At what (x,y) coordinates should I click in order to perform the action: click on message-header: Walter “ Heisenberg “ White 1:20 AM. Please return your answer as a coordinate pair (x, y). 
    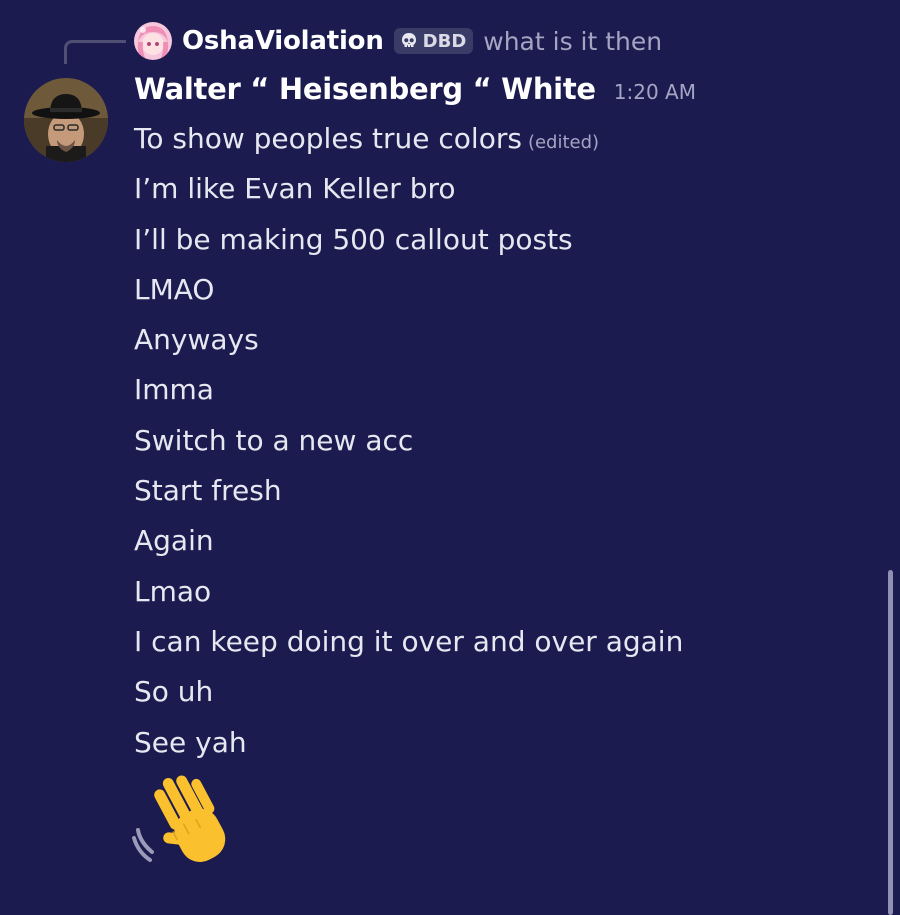
    Looking at the image, I should click on (415, 94).